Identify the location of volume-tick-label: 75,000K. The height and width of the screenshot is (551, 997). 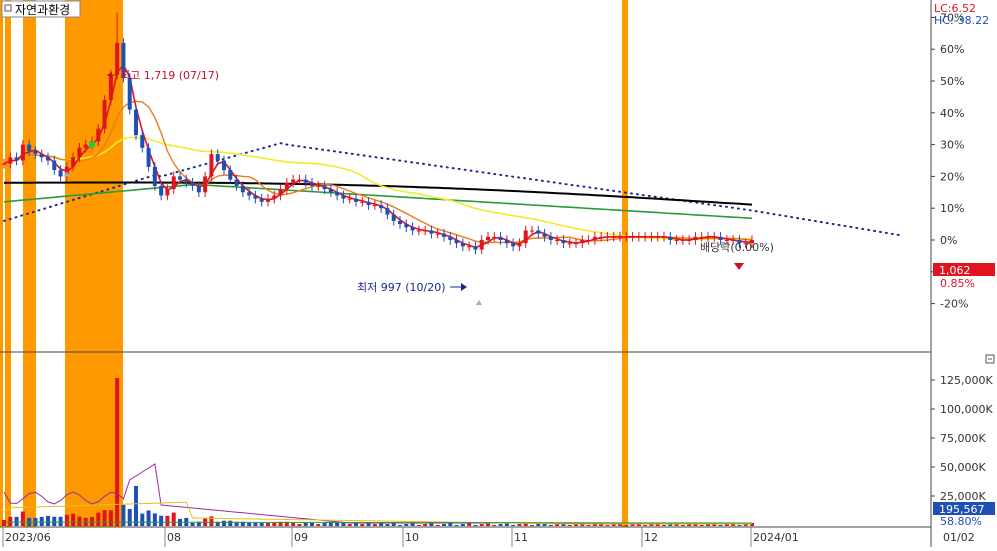
(963, 438).